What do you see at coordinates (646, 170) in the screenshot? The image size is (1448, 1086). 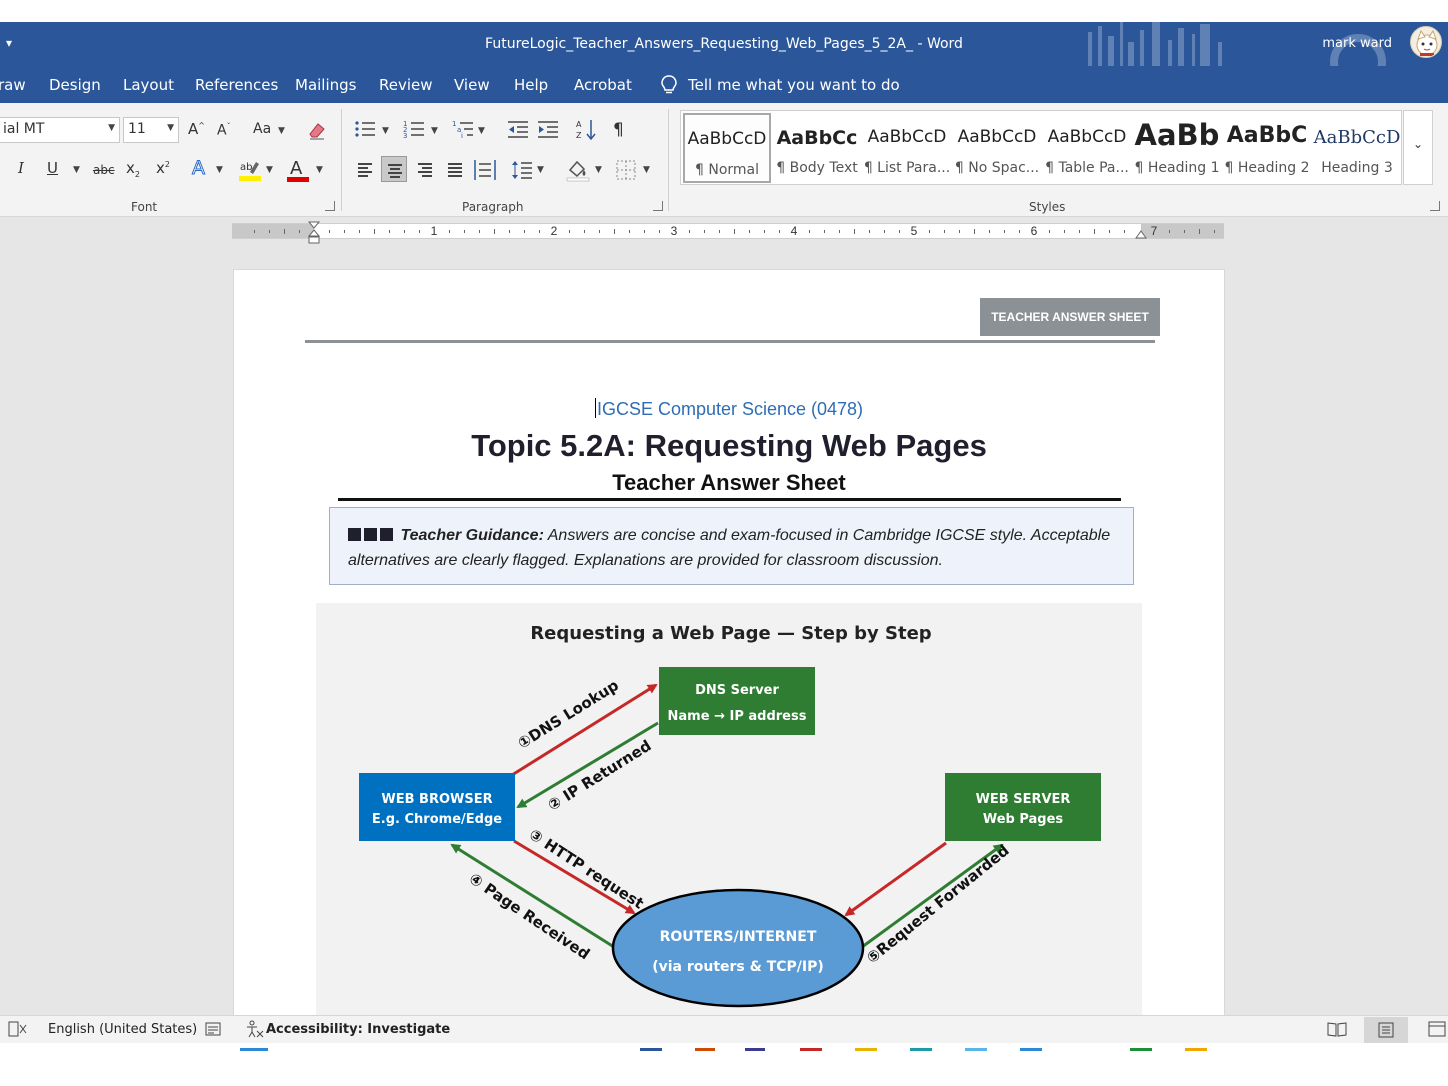 I see `borders-dropdown-icon: ▼` at bounding box center [646, 170].